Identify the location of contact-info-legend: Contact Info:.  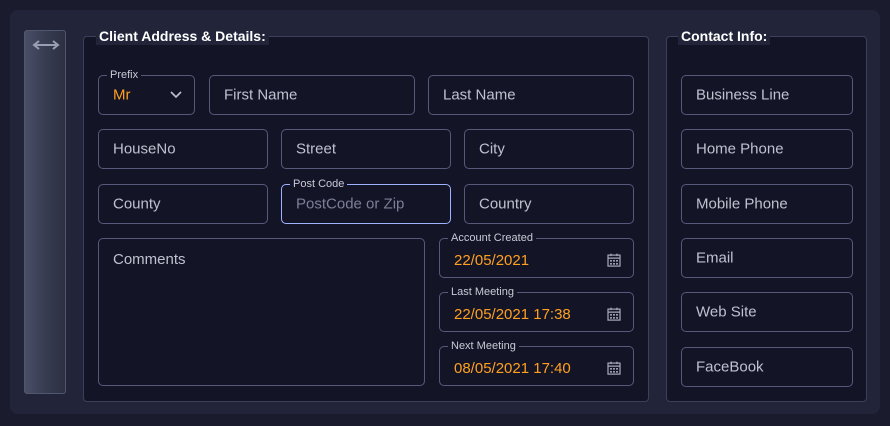
(724, 36).